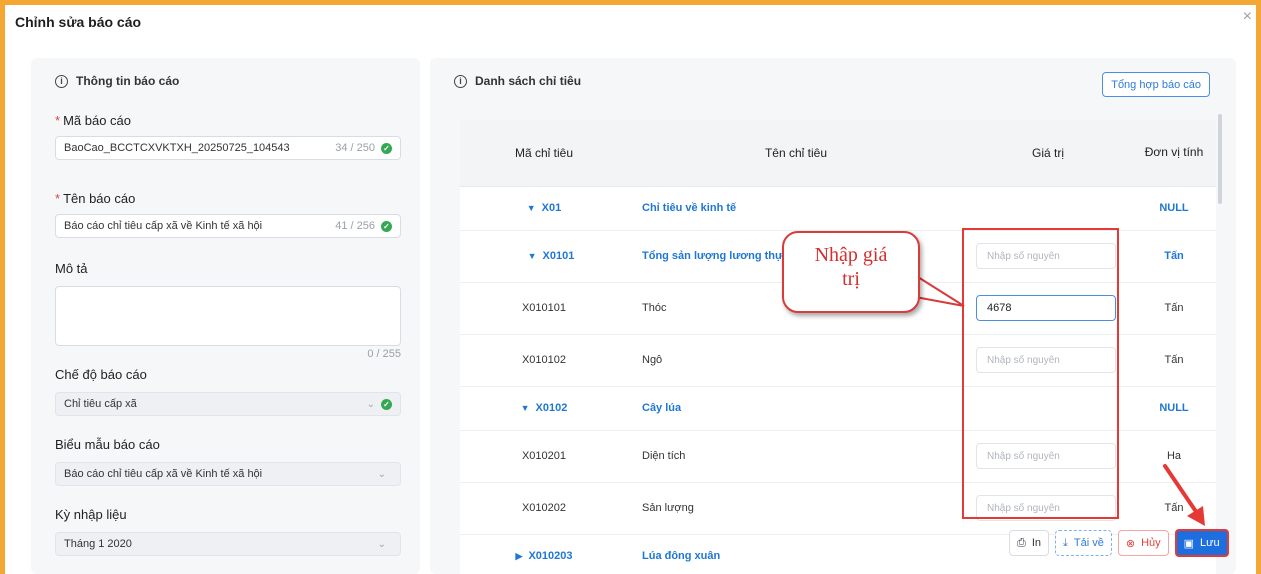 This screenshot has width=1261, height=574. Describe the element at coordinates (796, 456) in the screenshot. I see `row-name: Diện tích` at that location.